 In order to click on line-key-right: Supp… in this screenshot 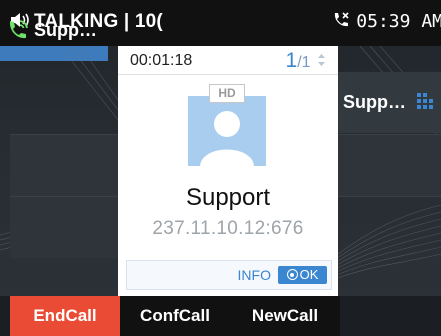, I will do `click(389, 102)`.